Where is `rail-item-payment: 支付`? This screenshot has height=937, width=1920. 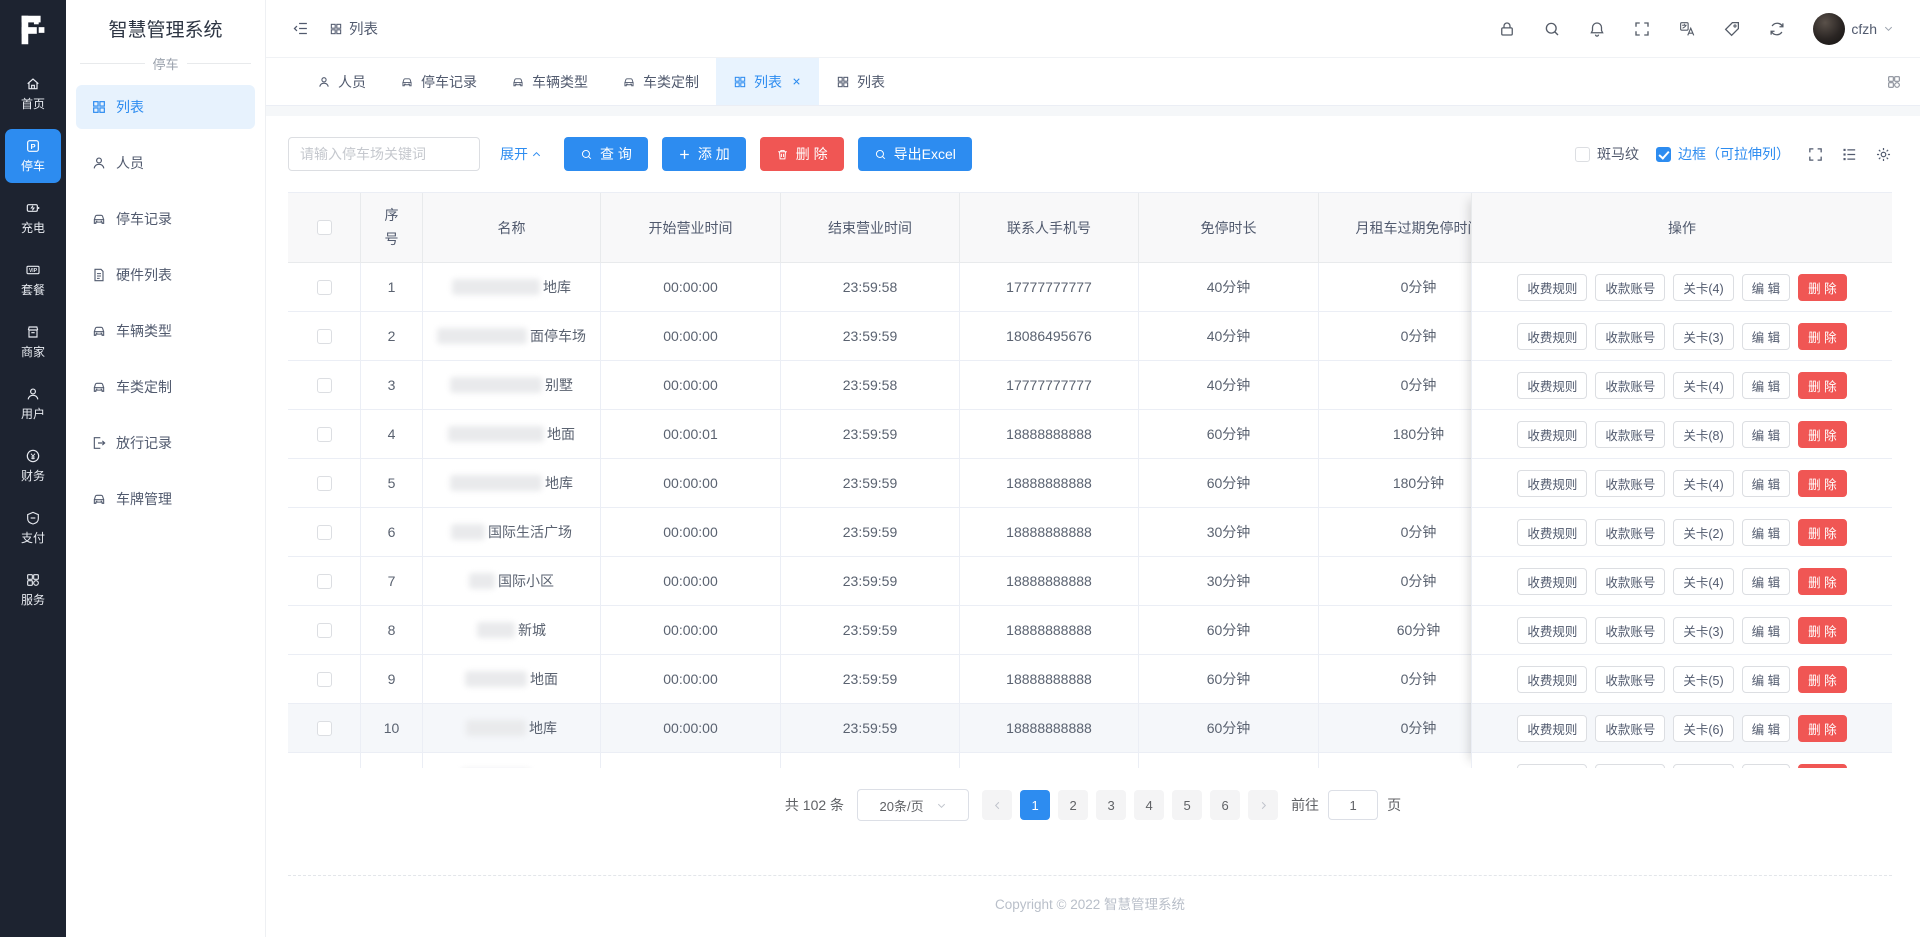 rail-item-payment: 支付 is located at coordinates (33, 528).